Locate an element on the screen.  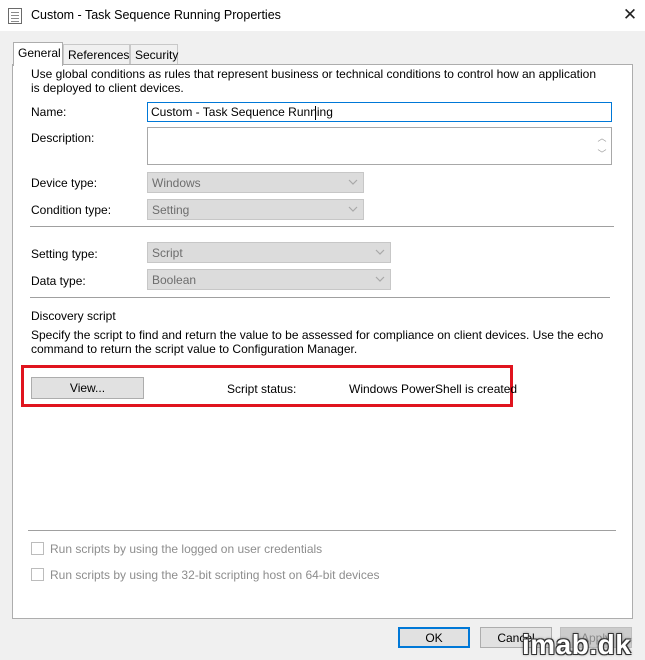
close-icon: ✕ is located at coordinates (630, 15).